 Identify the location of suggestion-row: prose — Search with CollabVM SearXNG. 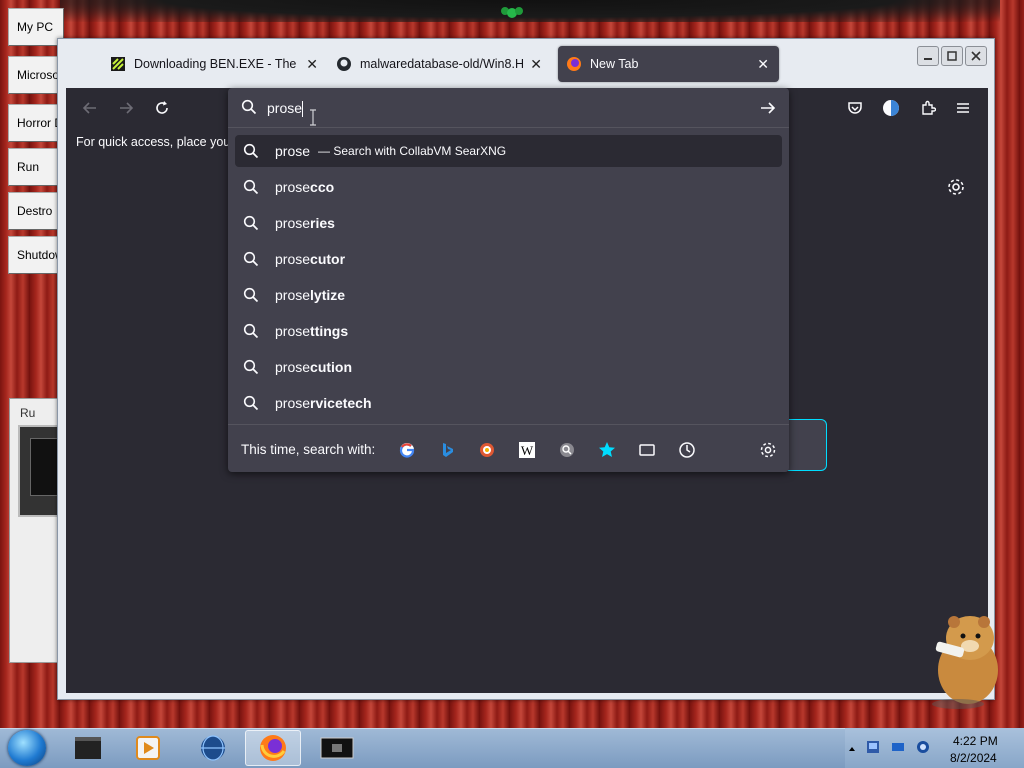
(508, 151).